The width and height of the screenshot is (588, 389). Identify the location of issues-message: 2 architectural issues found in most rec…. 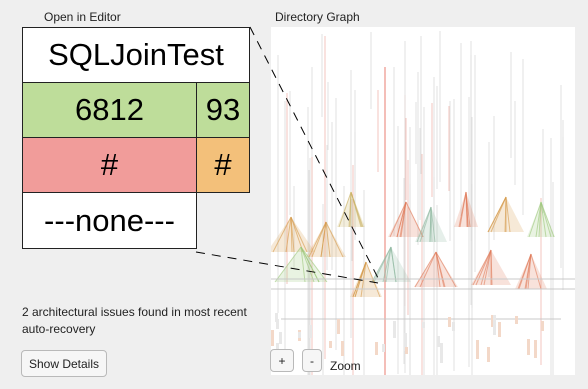
(134, 320).